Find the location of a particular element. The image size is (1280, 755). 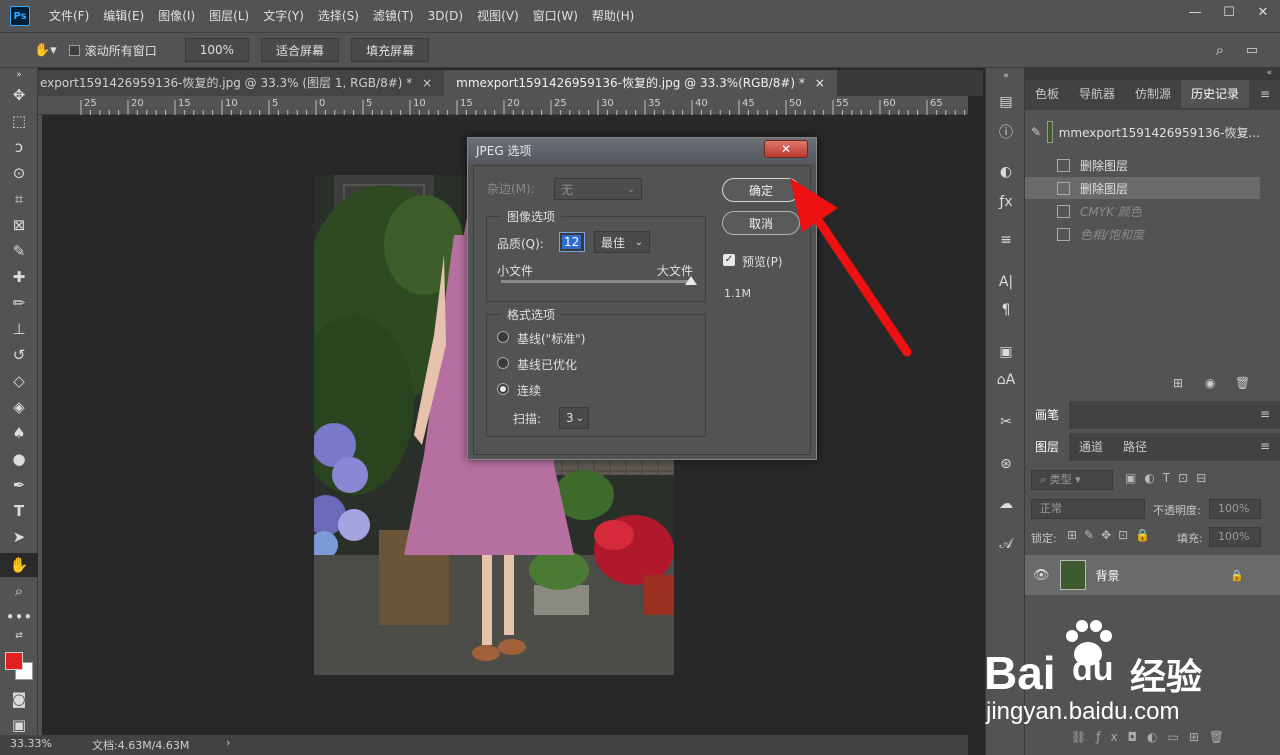

tab-history: 历史记录 is located at coordinates (1215, 94).